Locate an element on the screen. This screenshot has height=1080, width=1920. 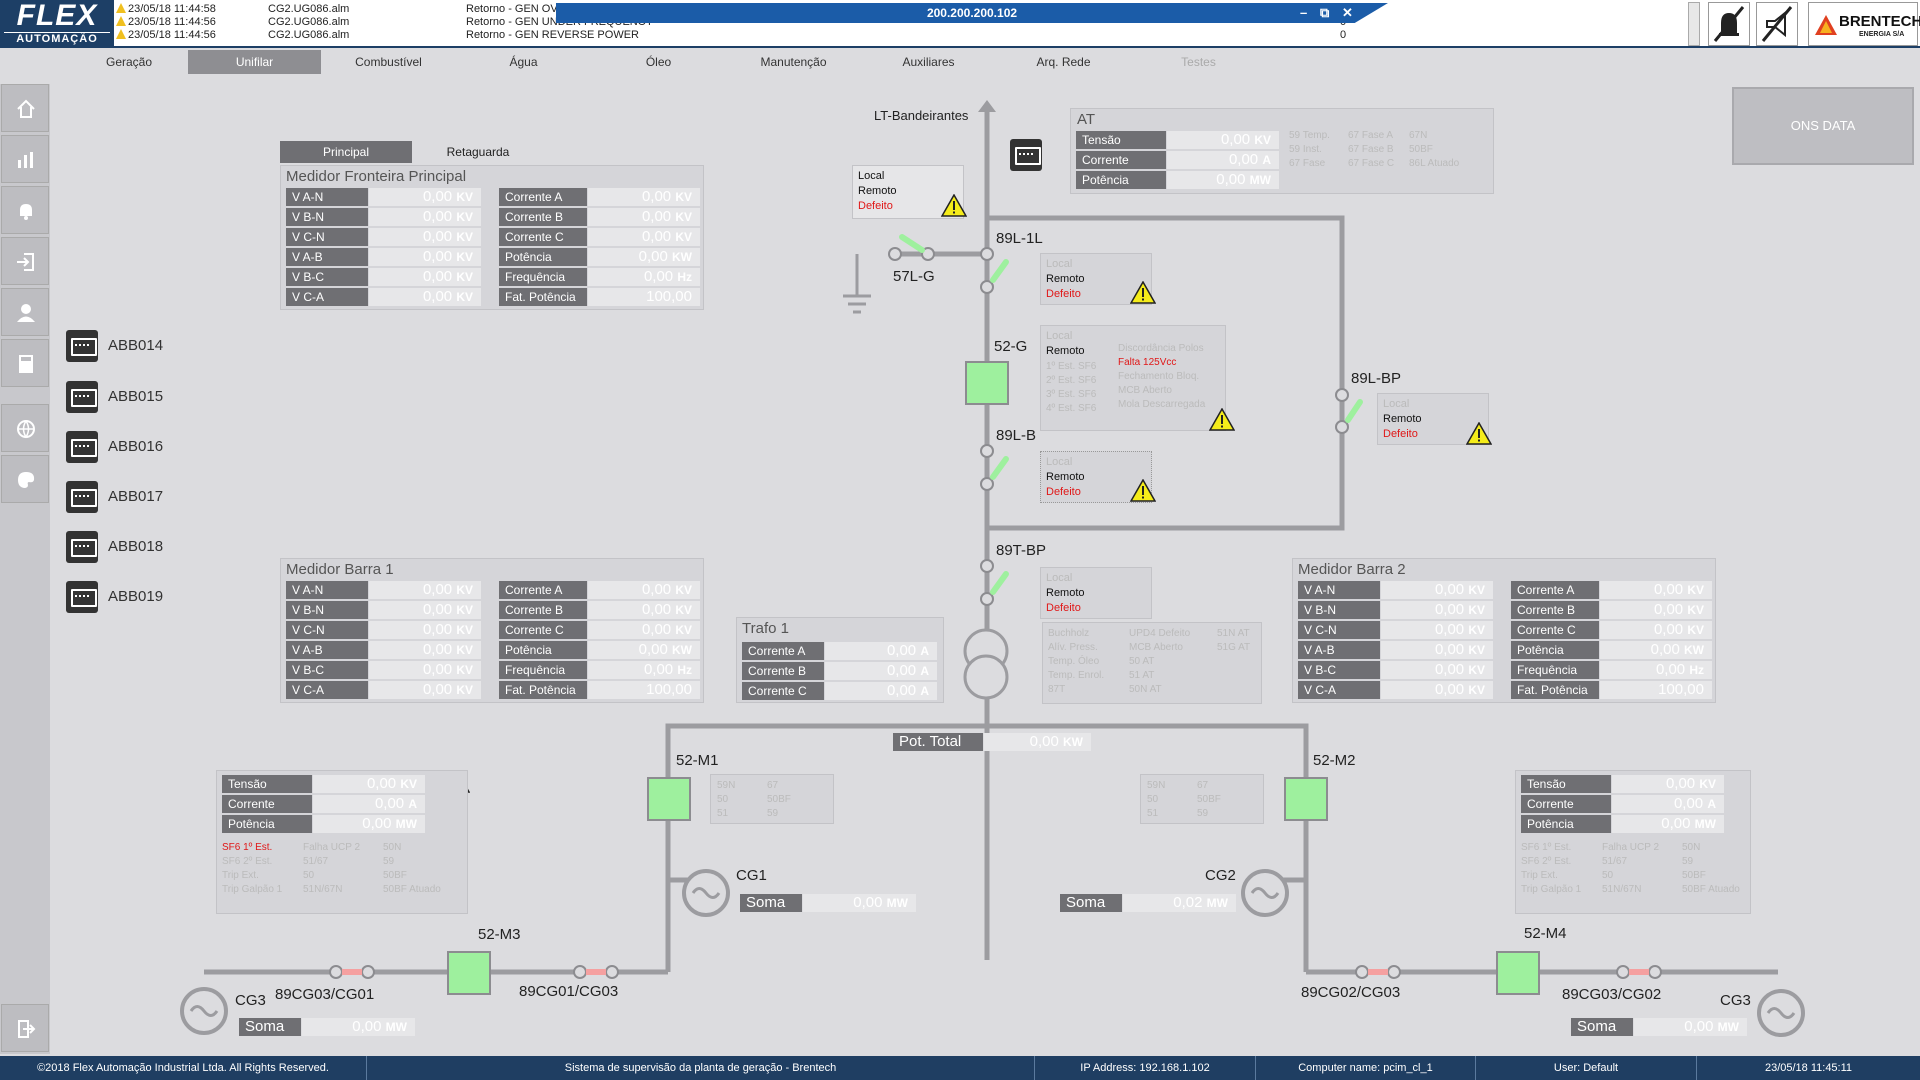
soma-cg1: Soma 0,00 MW is located at coordinates (828, 903).